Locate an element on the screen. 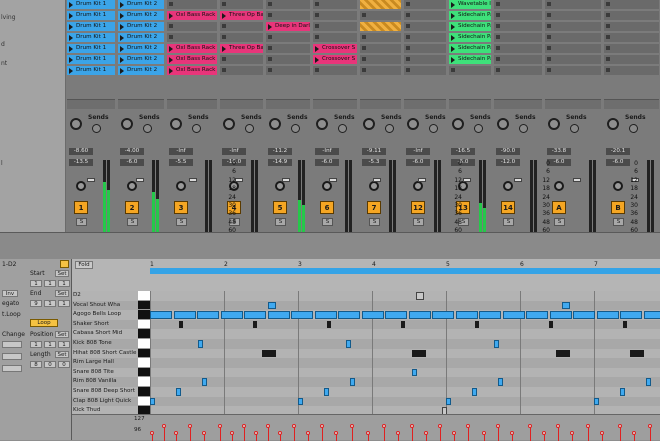  volume-value: -11.2 is located at coordinates (280, 151).